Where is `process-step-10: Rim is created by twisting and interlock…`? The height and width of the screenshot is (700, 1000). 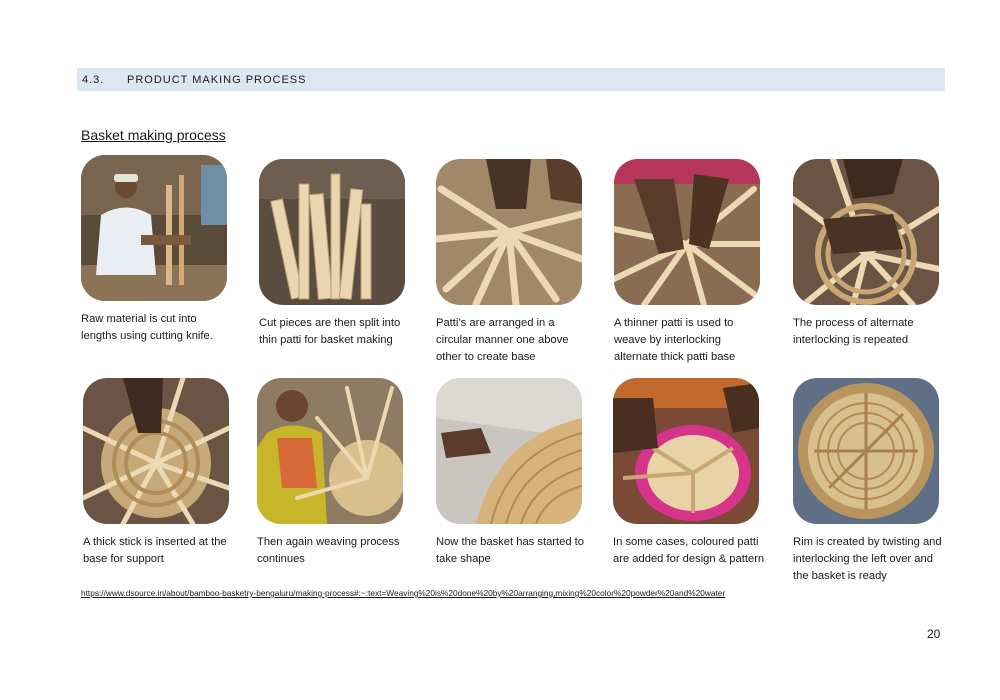 process-step-10: Rim is created by twisting and interlock… is located at coordinates (873, 481).